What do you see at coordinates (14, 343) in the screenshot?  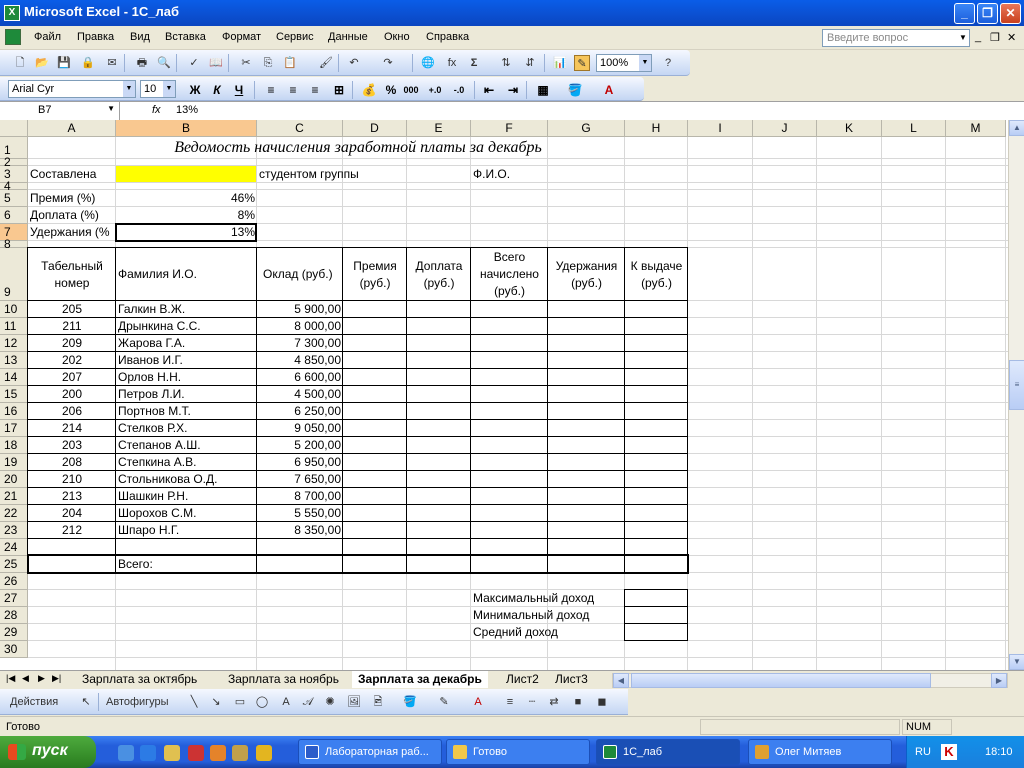 I see `row-header-12: 12` at bounding box center [14, 343].